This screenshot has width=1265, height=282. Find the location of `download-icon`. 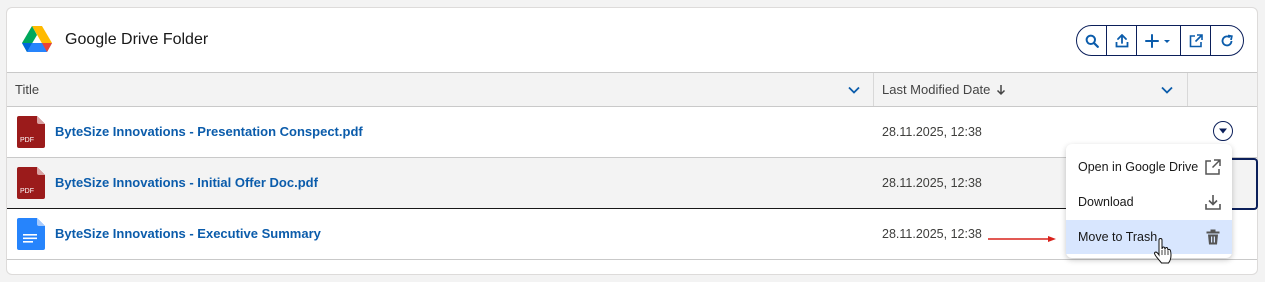

download-icon is located at coordinates (1213, 202).